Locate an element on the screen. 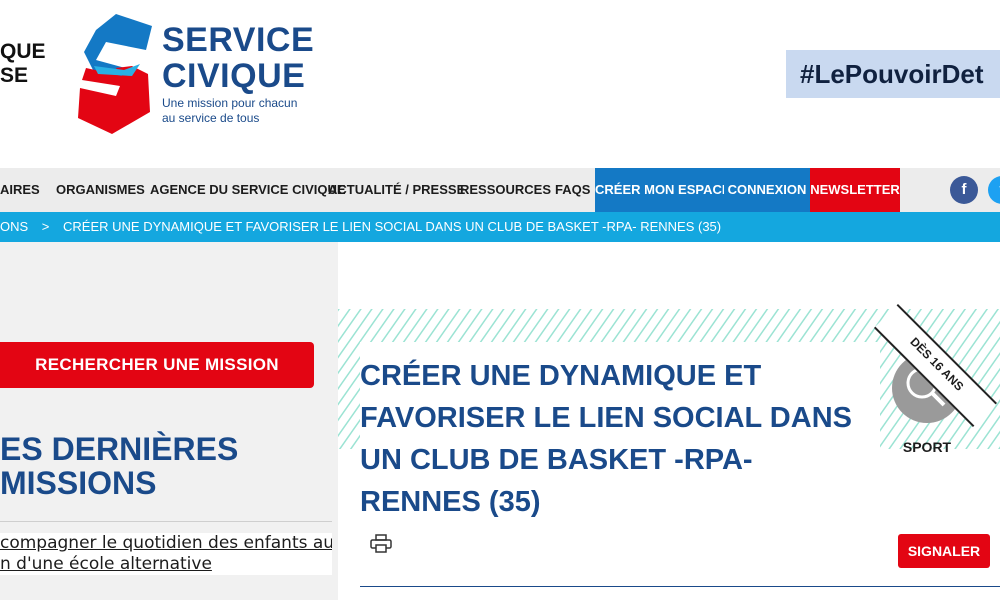 The height and width of the screenshot is (600, 1000). nav-item-actualite: ACTUALITÉ / PRESSE is located at coordinates (396, 190).